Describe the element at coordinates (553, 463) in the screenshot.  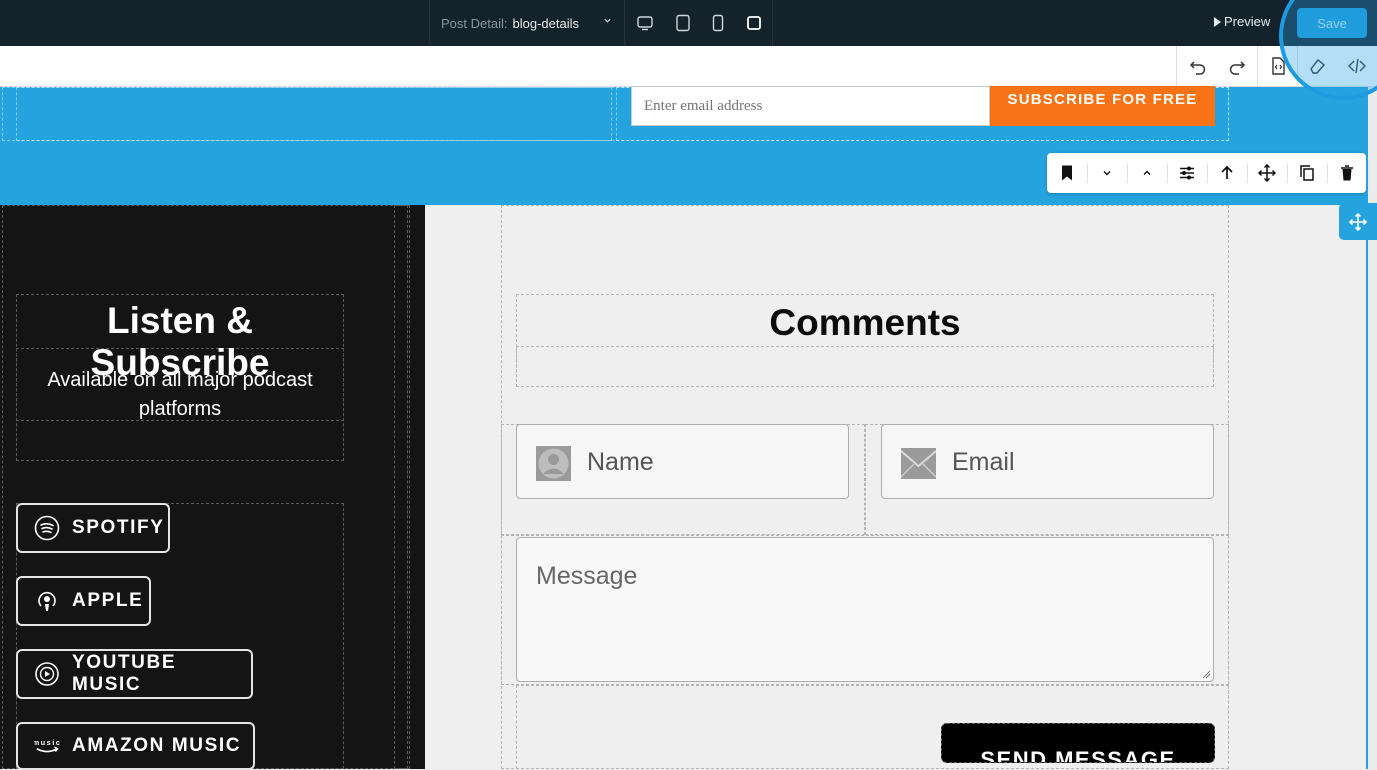
I see `user-icon` at that location.